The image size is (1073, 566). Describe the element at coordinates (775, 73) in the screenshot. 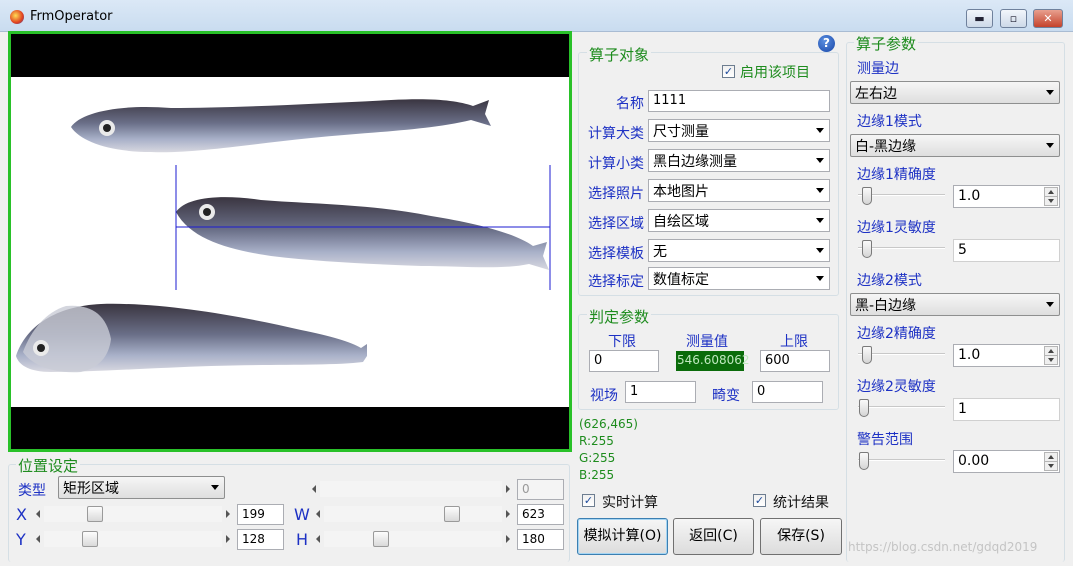

I see `enable-label: 启用该项目` at that location.